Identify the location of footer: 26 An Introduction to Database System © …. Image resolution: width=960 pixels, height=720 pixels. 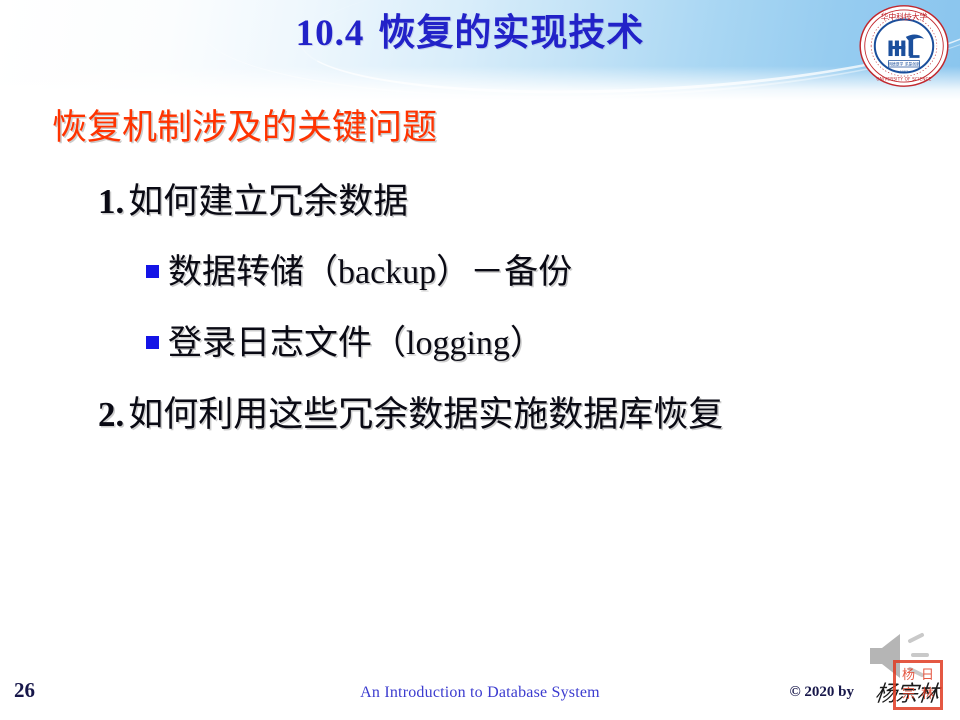
(480, 692).